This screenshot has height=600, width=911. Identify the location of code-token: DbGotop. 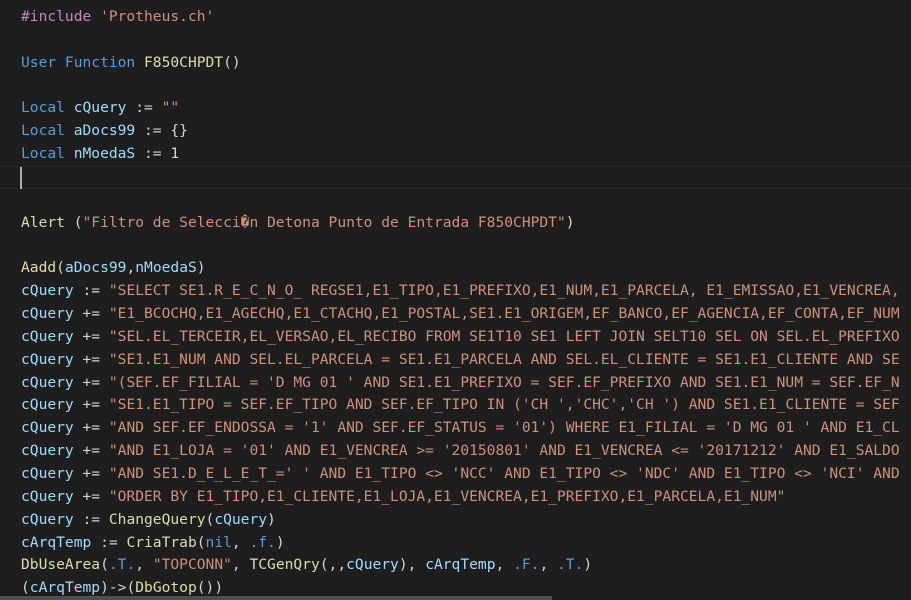
(166, 588).